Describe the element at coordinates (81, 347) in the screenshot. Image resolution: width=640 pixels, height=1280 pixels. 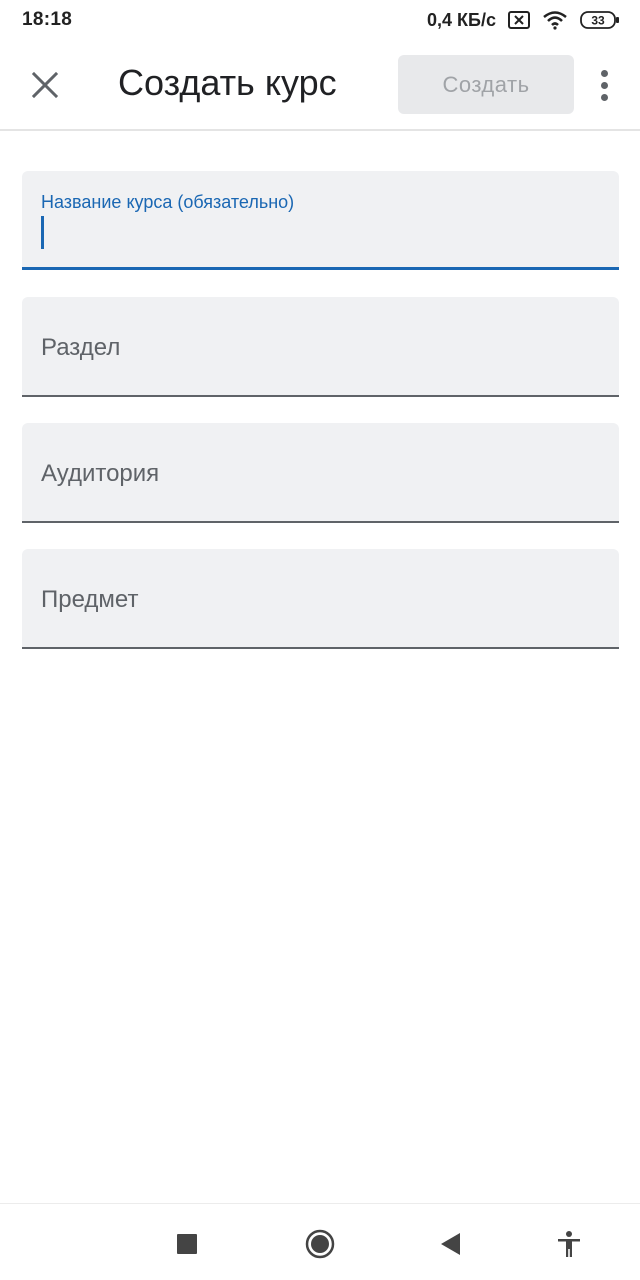
I see `section-placeholder: Раздел` at that location.